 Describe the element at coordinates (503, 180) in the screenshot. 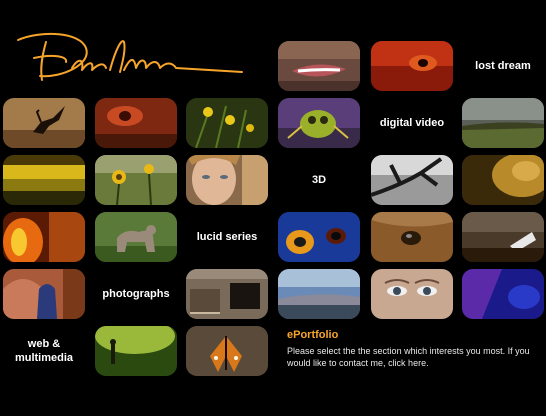

I see `thumb-golden-gradient` at that location.